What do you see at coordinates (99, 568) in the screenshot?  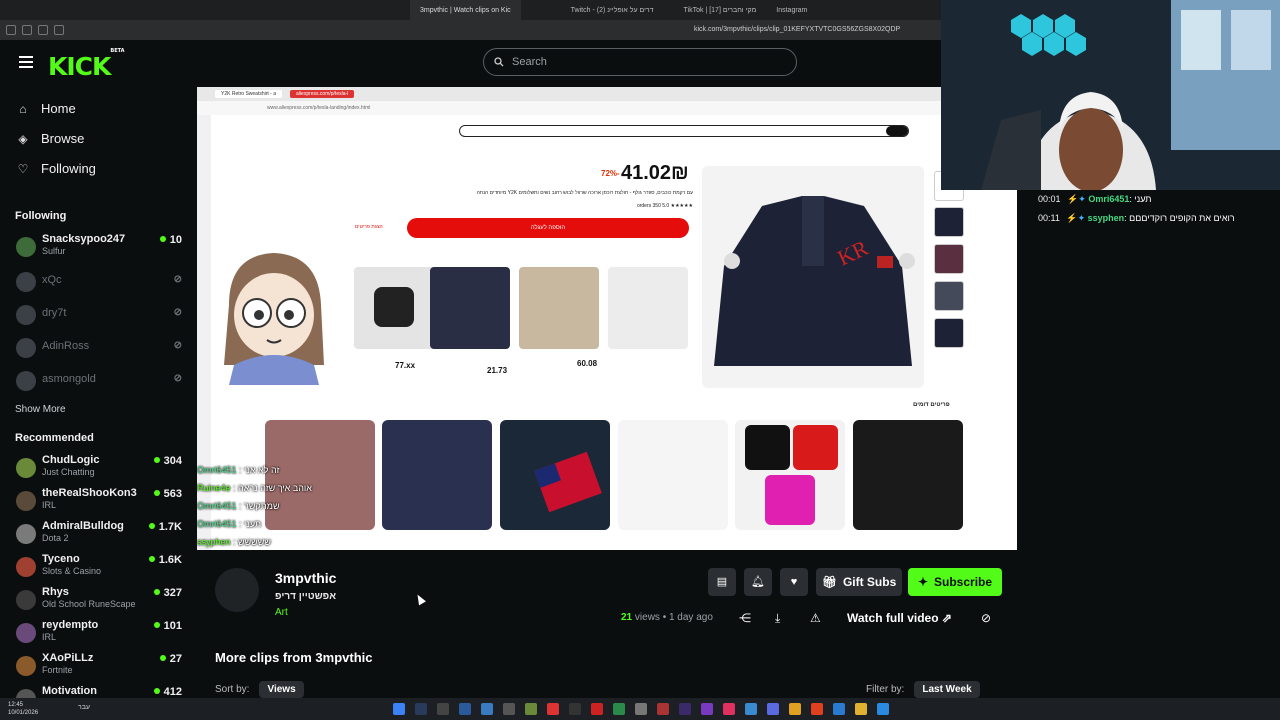 I see `recommended-channel: Tyceno Slots & Casino 1.6K` at bounding box center [99, 568].